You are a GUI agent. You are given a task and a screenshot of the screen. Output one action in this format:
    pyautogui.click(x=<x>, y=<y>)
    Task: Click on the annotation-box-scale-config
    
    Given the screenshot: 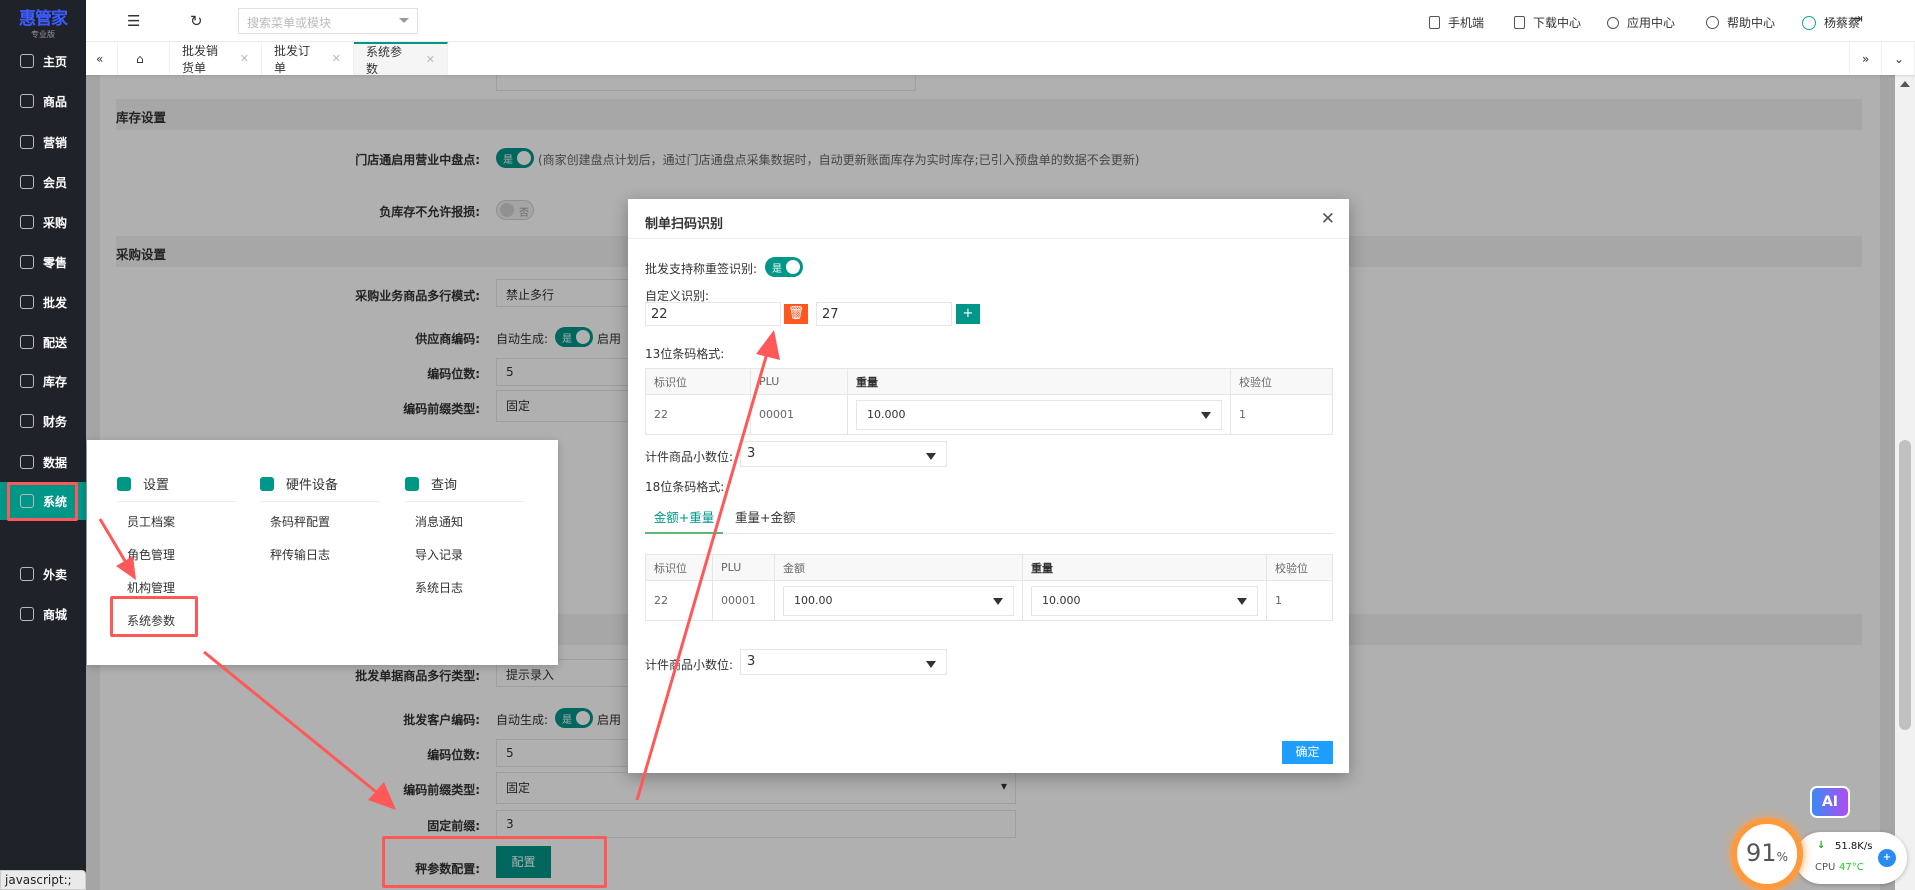 What is the action you would take?
    pyautogui.click(x=494, y=862)
    